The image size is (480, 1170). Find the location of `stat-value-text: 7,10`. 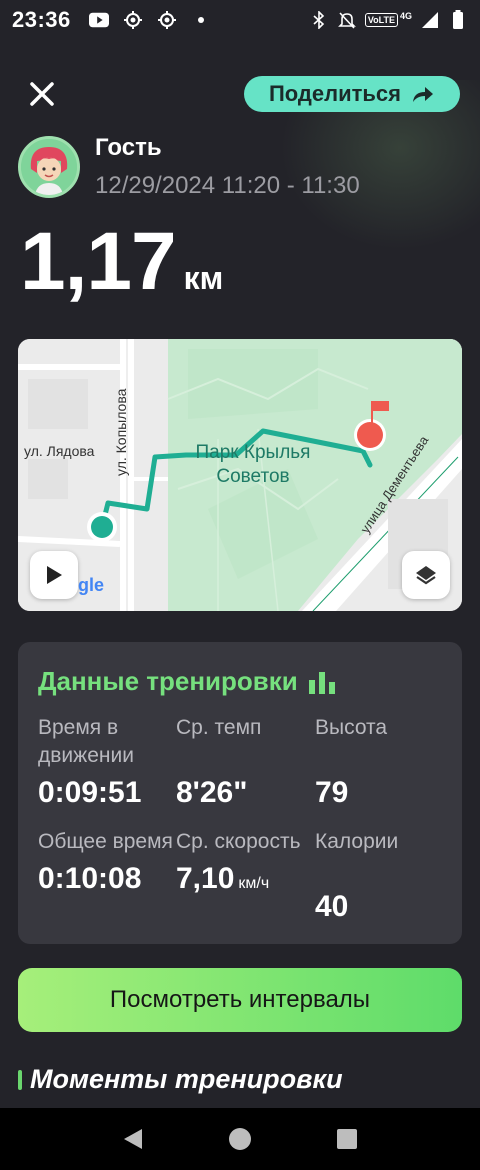

stat-value-text: 7,10 is located at coordinates (205, 878).